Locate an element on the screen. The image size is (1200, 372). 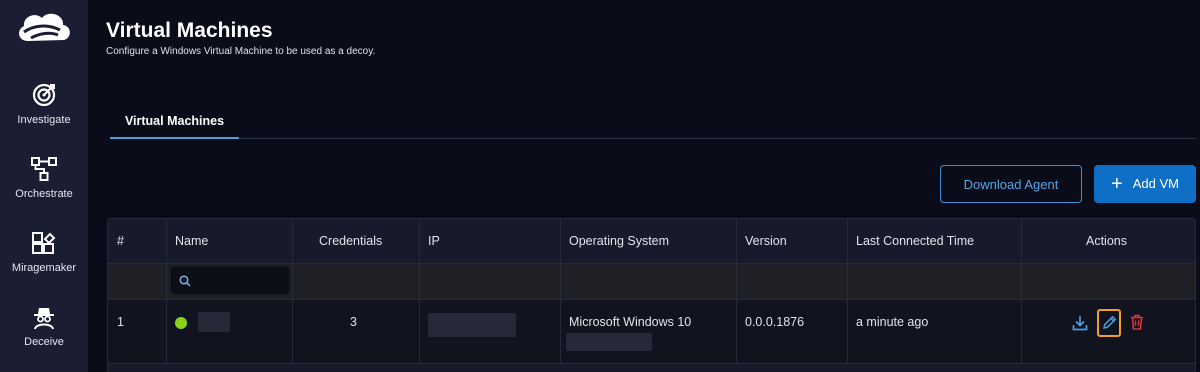
column-header-last-connected: Last Connected Time is located at coordinates (915, 241).